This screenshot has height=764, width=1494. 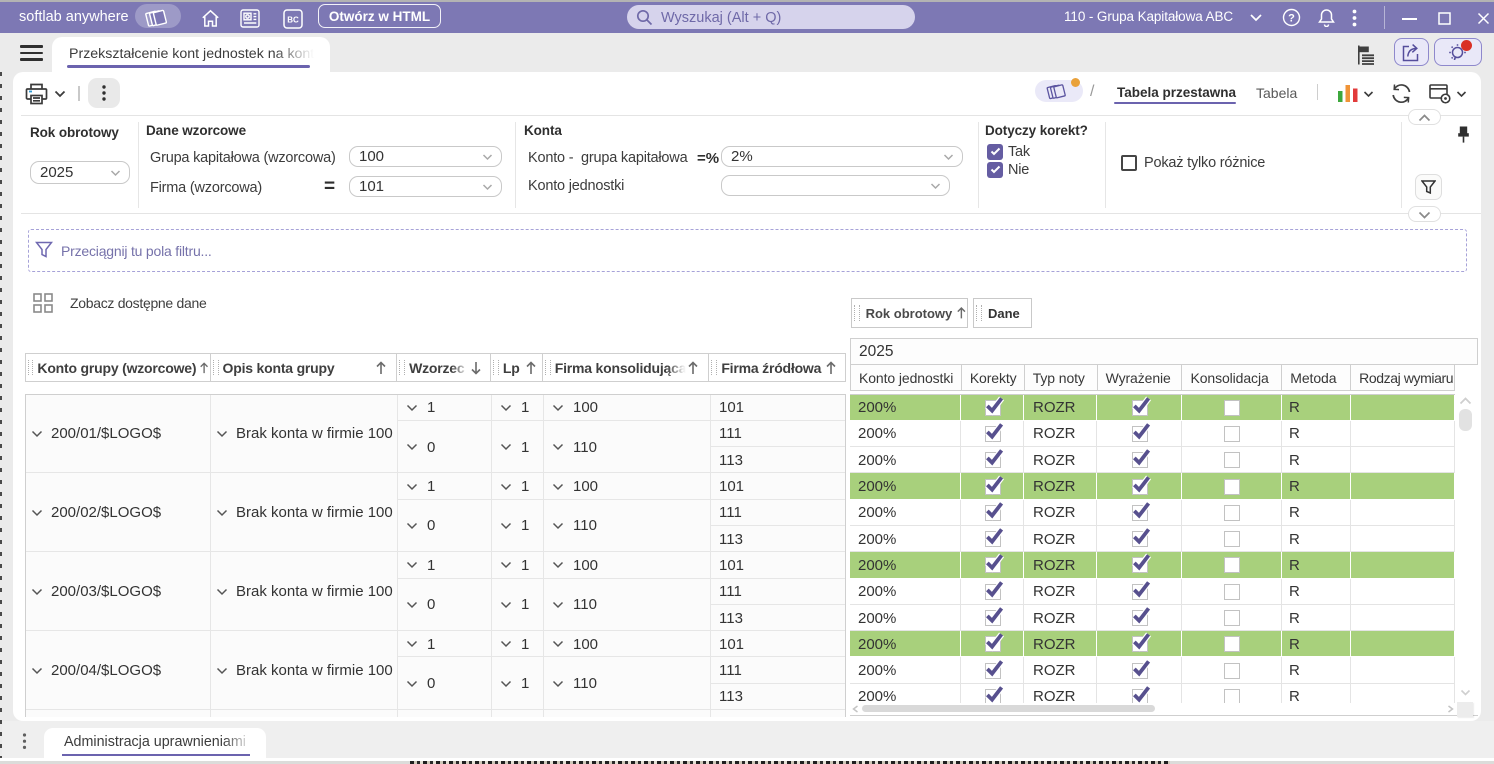 I want to click on svg-text: BC, so click(x=293, y=20).